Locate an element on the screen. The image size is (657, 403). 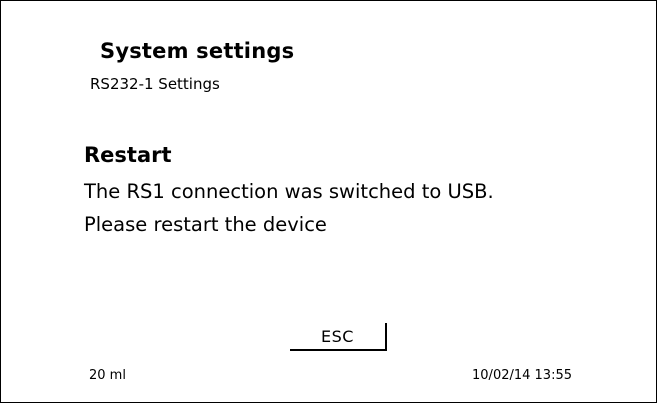
page-title: System settings is located at coordinates (197, 51).